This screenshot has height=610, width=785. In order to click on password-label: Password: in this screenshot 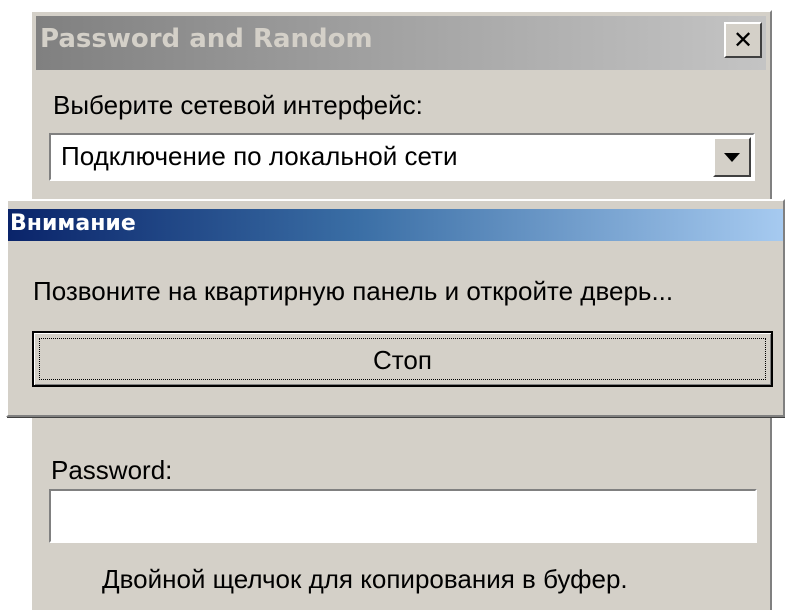, I will do `click(112, 470)`.